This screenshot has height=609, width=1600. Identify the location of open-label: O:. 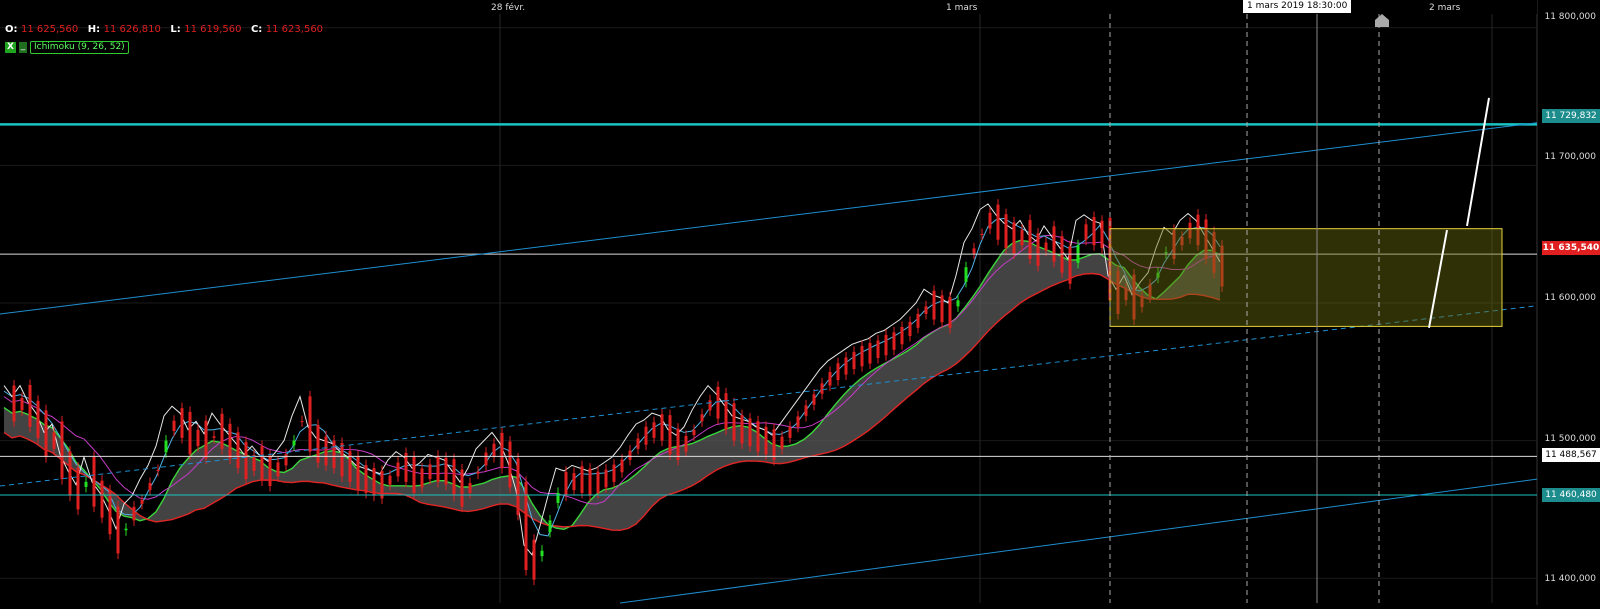
(11, 29).